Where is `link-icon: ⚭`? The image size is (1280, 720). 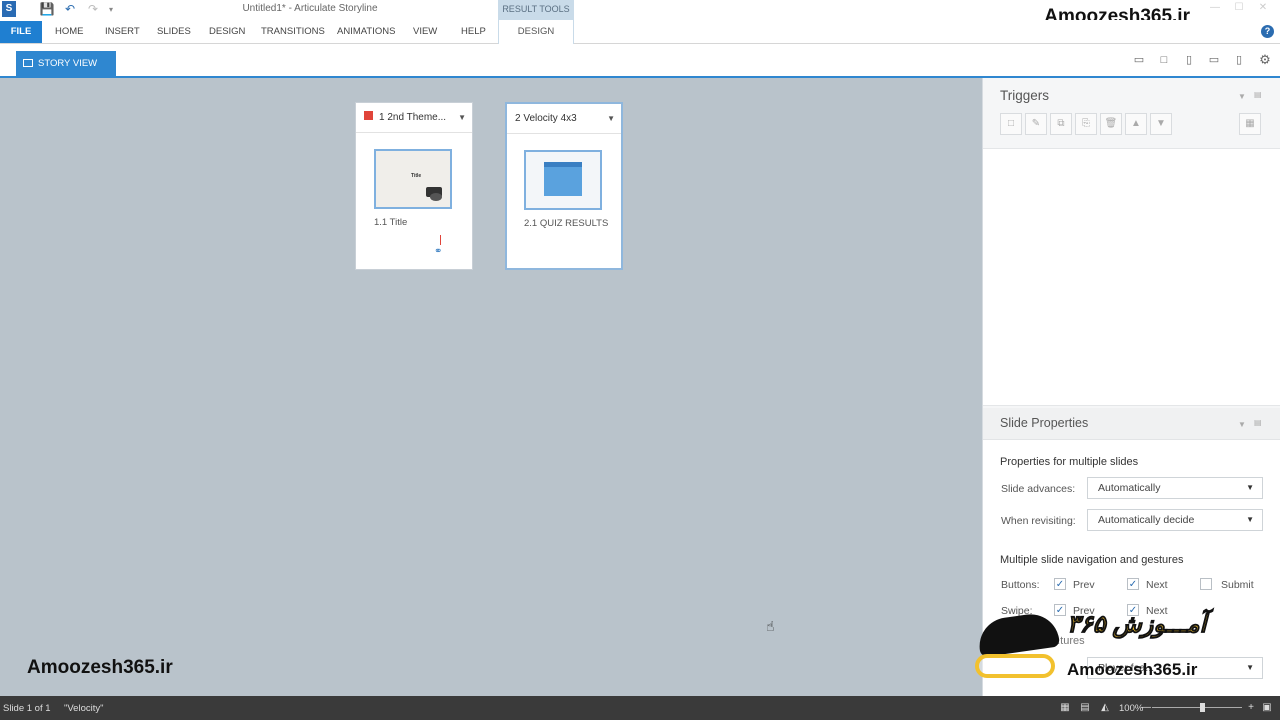 link-icon: ⚭ is located at coordinates (438, 251).